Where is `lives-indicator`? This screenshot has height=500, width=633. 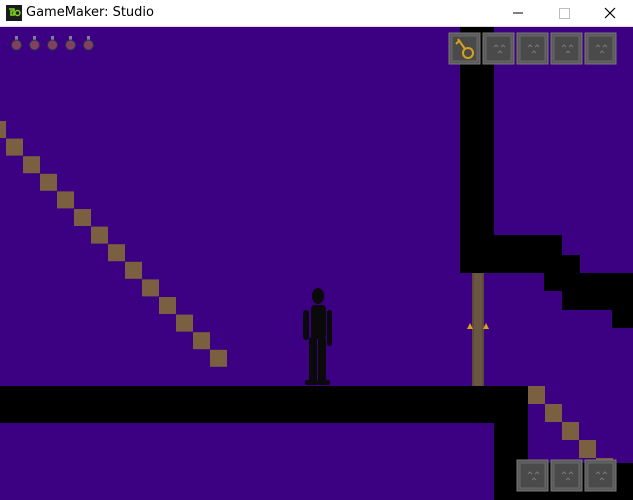 lives-indicator is located at coordinates (52, 43).